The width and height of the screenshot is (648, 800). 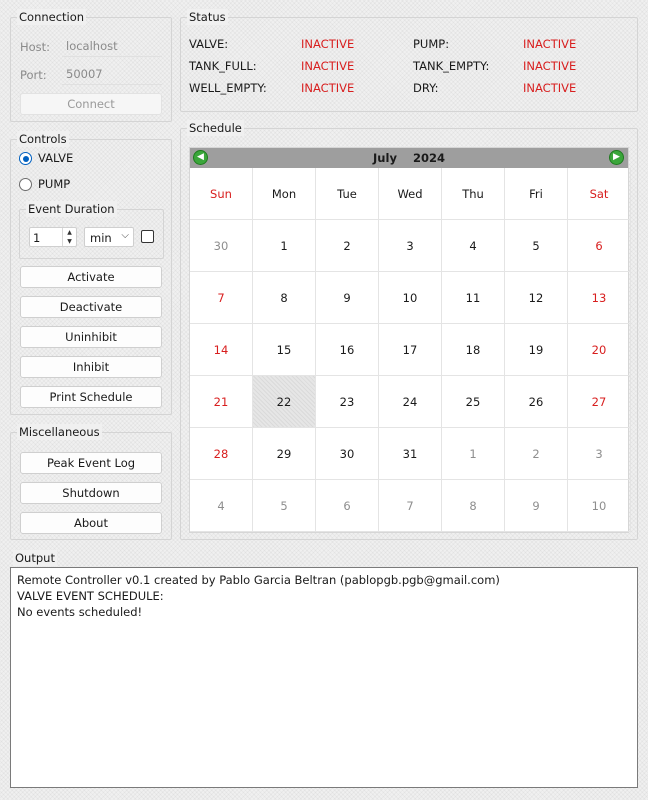 What do you see at coordinates (25, 184) in the screenshot?
I see `radio-pump` at bounding box center [25, 184].